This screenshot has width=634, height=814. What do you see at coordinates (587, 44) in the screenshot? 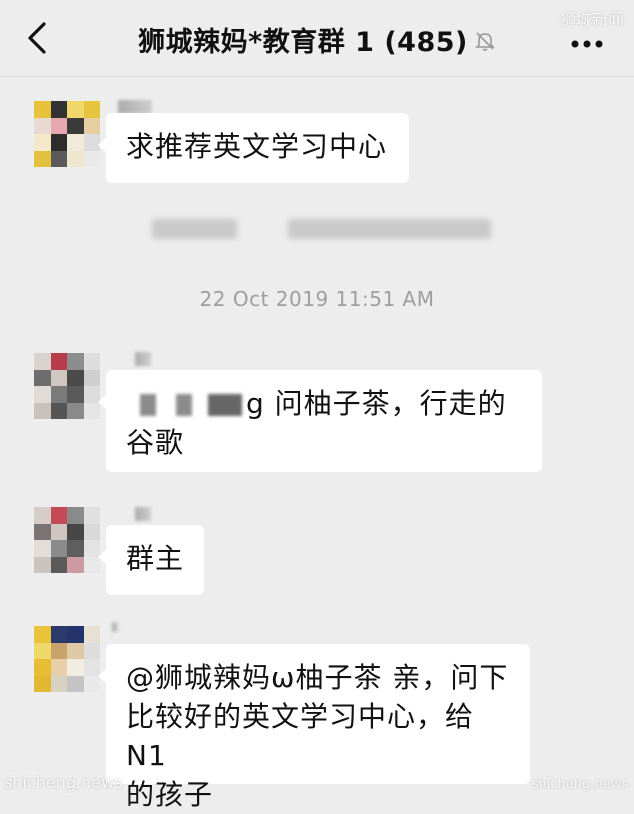
I see `more-dots-icon` at bounding box center [587, 44].